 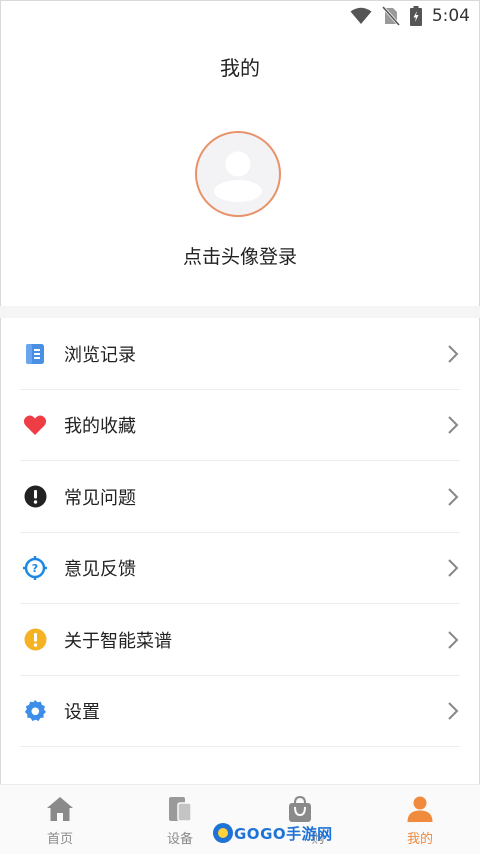 What do you see at coordinates (60, 809) in the screenshot?
I see `home-icon` at bounding box center [60, 809].